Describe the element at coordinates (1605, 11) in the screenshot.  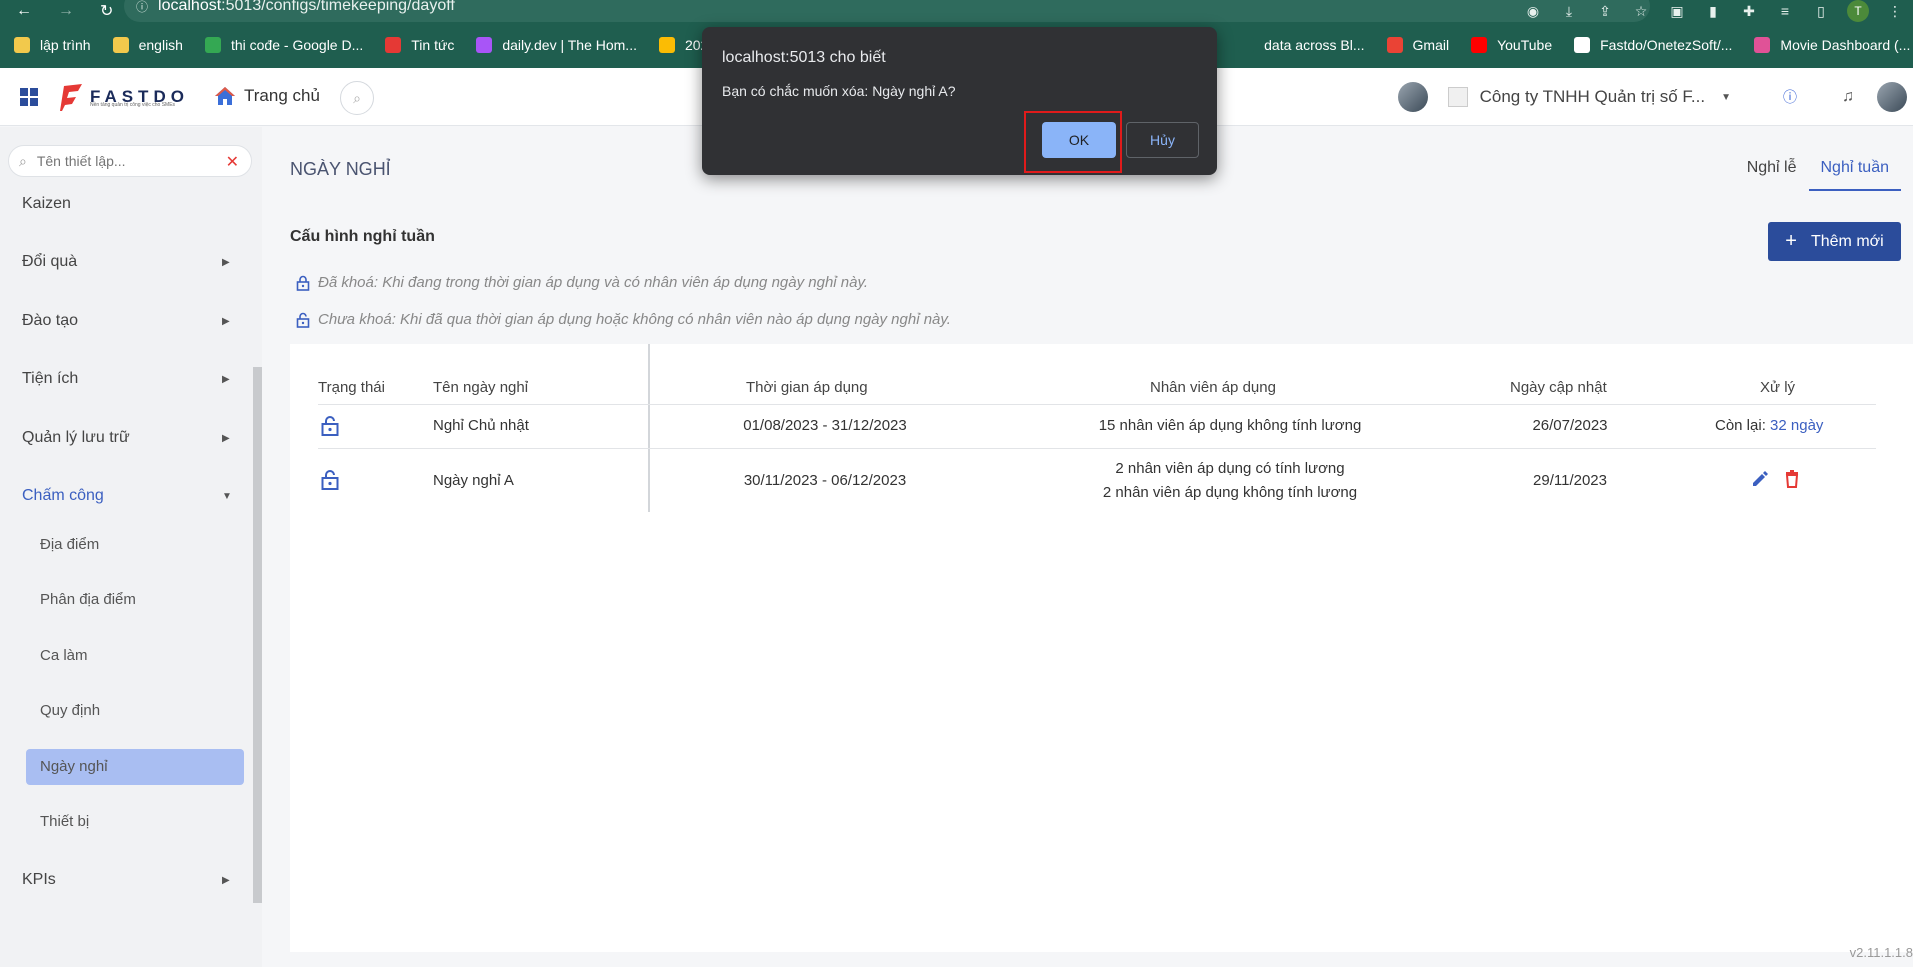
I see `share-icon: ⇪` at that location.